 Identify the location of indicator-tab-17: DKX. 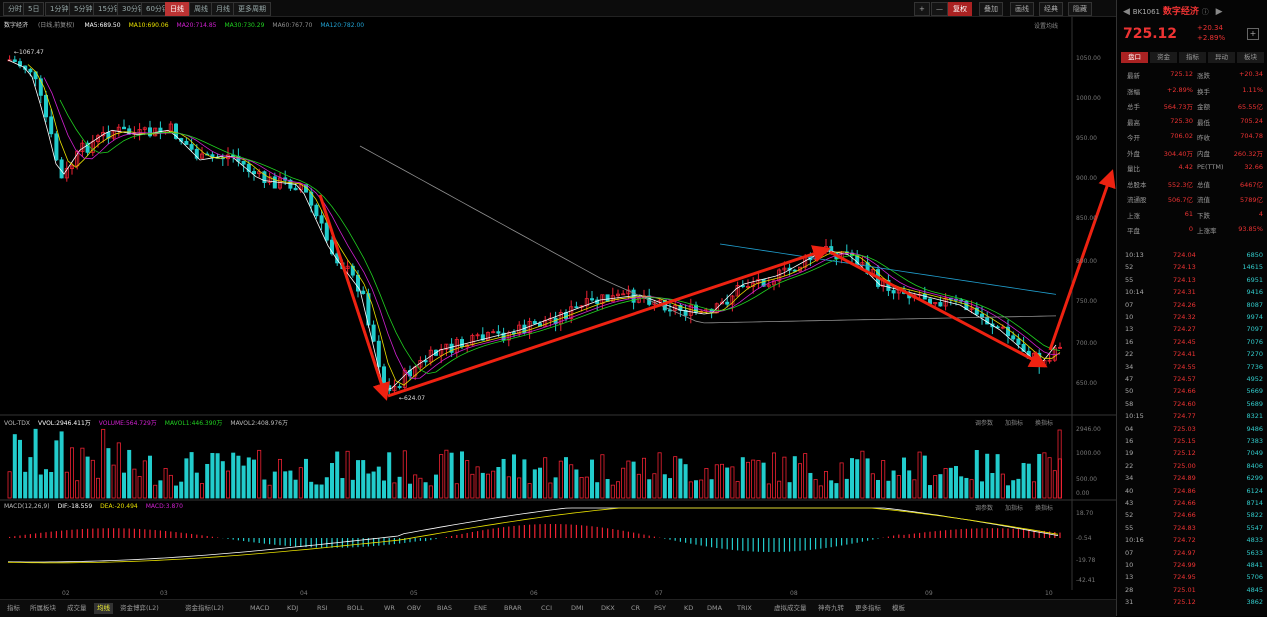
(608, 608).